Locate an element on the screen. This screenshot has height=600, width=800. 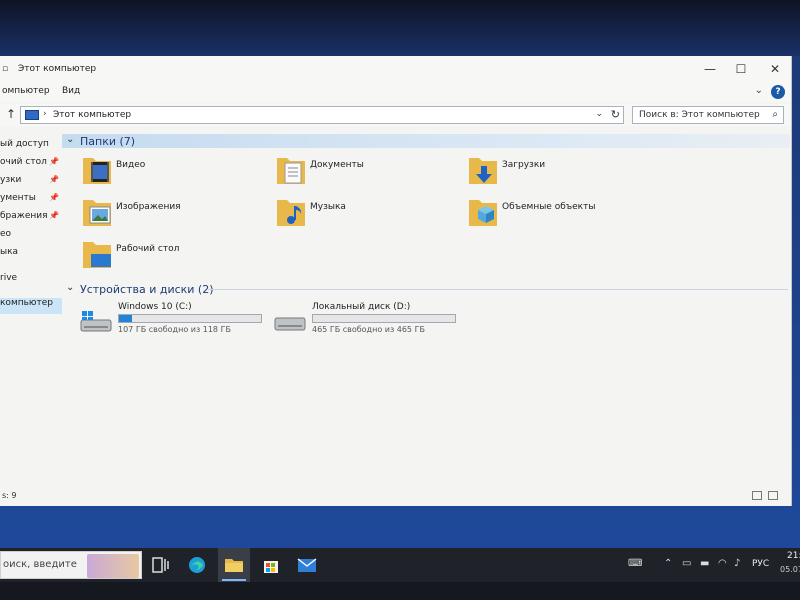
meet-now-icon: ▭ is located at coordinates (686, 563).